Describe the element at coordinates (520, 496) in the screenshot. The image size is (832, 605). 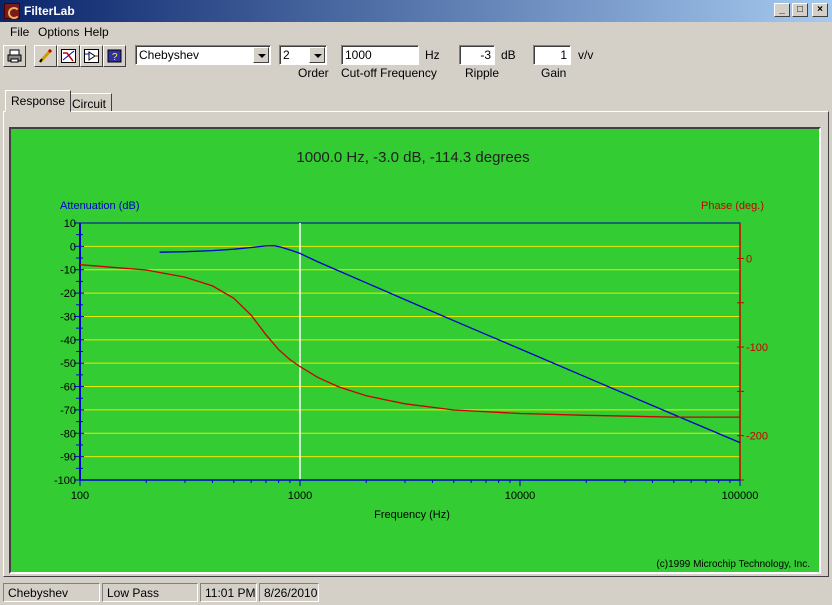
I see `x-tick-label: 10000` at that location.